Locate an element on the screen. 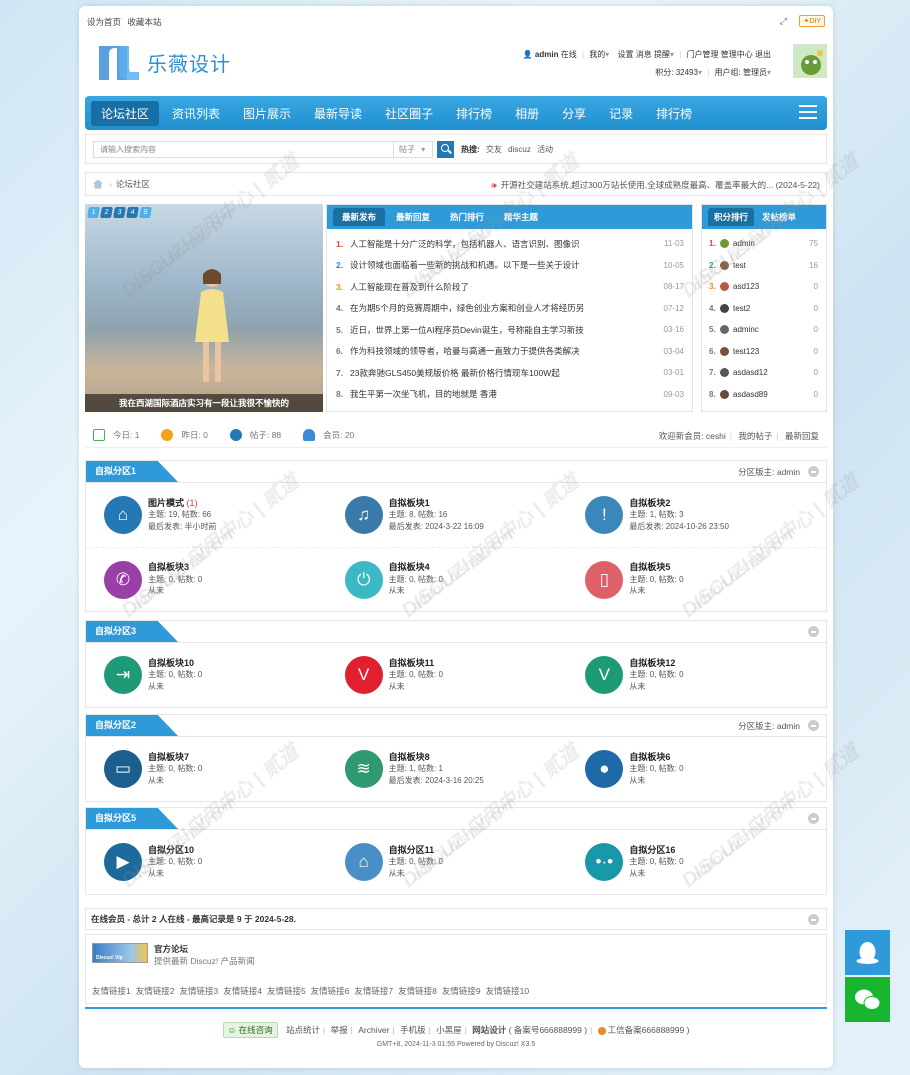 This screenshot has width=910, height=1075. new-member: 欢迎新会员: ceshi is located at coordinates (692, 436).